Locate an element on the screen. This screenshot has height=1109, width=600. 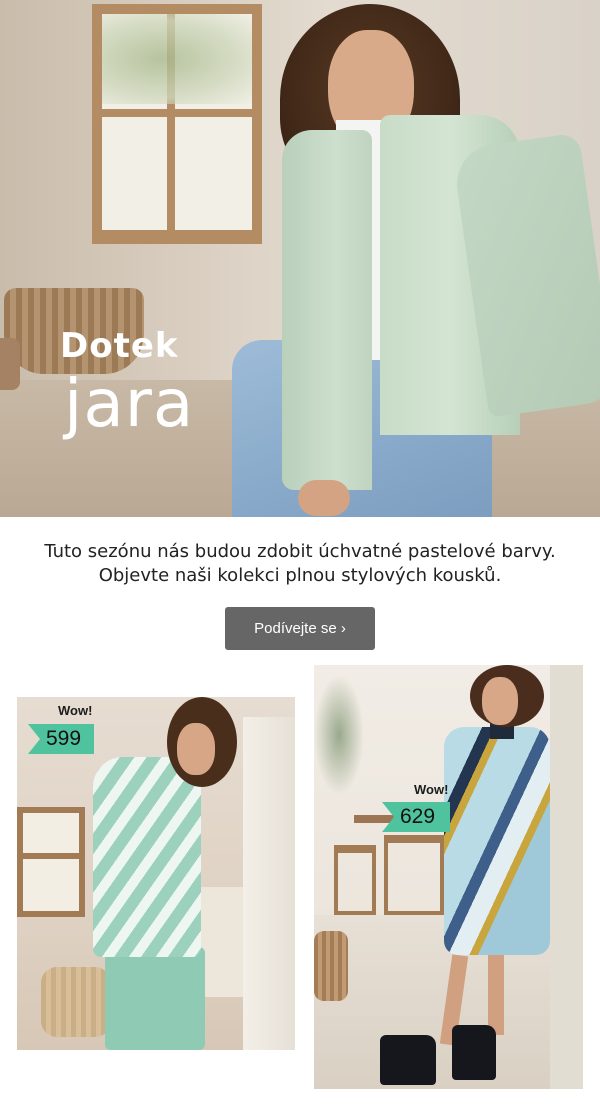
product-image-basket is located at coordinates (331, 966).